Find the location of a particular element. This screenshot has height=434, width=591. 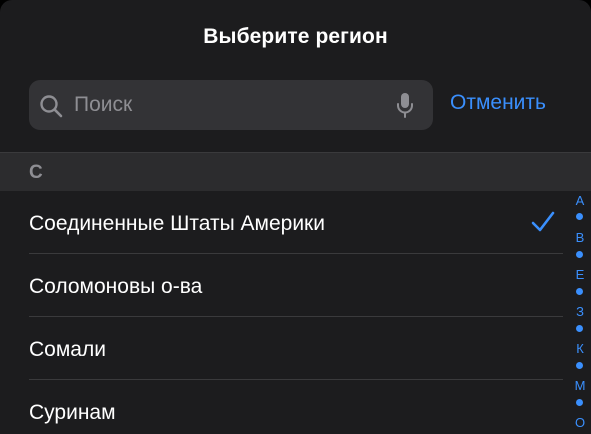

region-label: Суринам is located at coordinates (72, 412).